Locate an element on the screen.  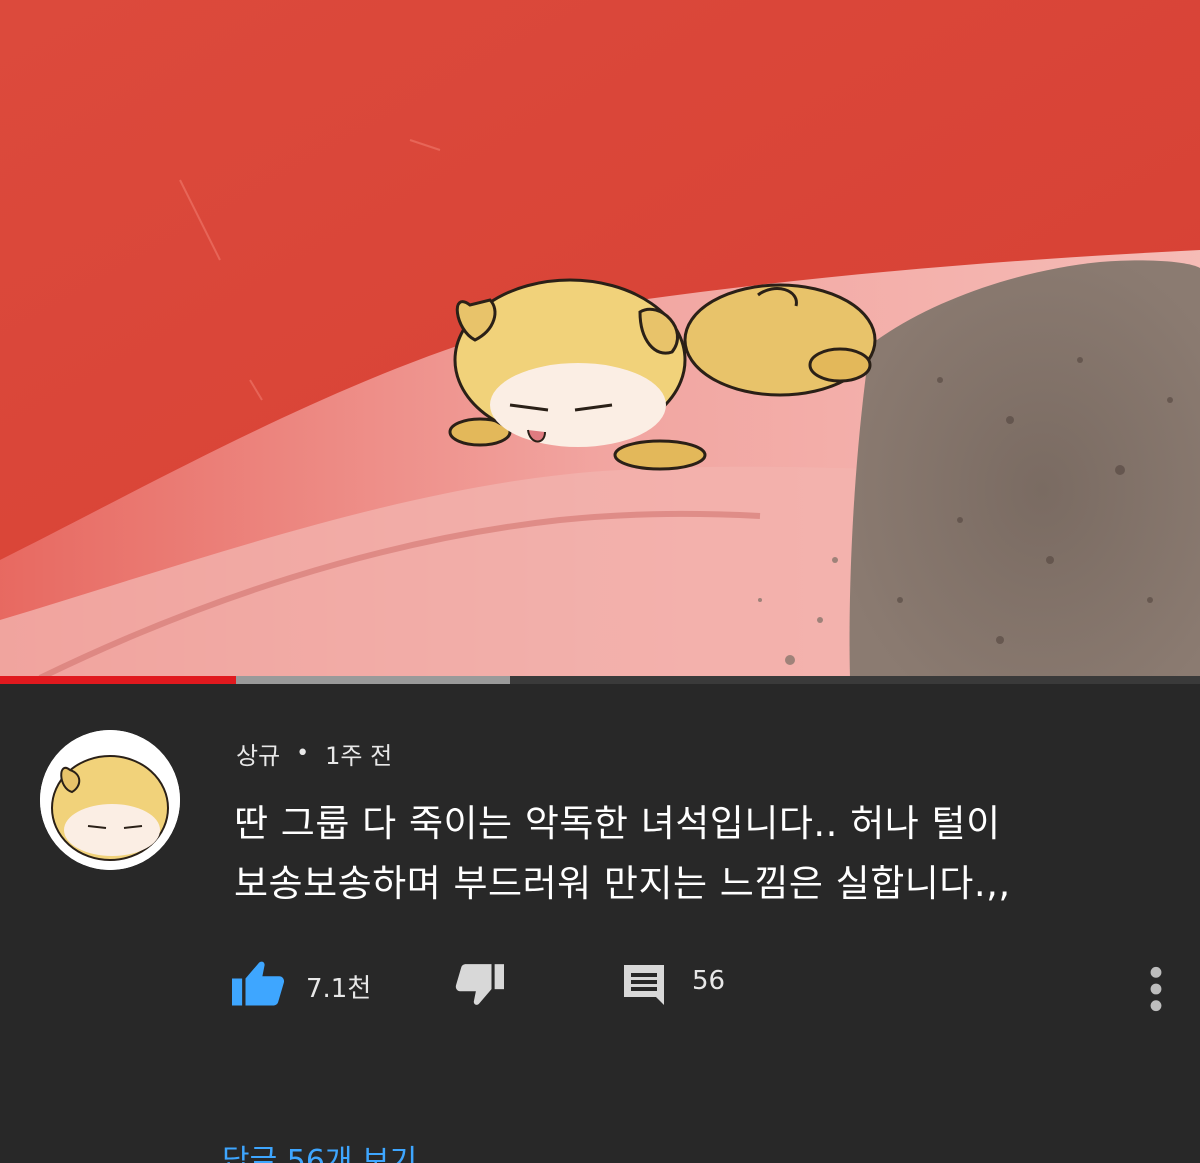
avatar-image is located at coordinates (110, 800).